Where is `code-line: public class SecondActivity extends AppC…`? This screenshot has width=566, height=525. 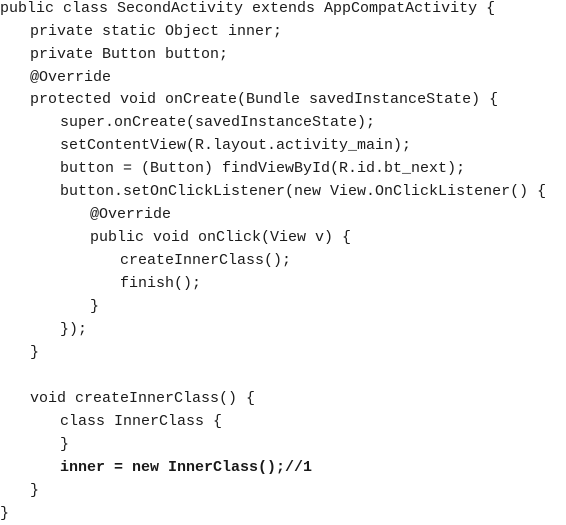 code-line: public class SecondActivity extends AppC… is located at coordinates (248, 8).